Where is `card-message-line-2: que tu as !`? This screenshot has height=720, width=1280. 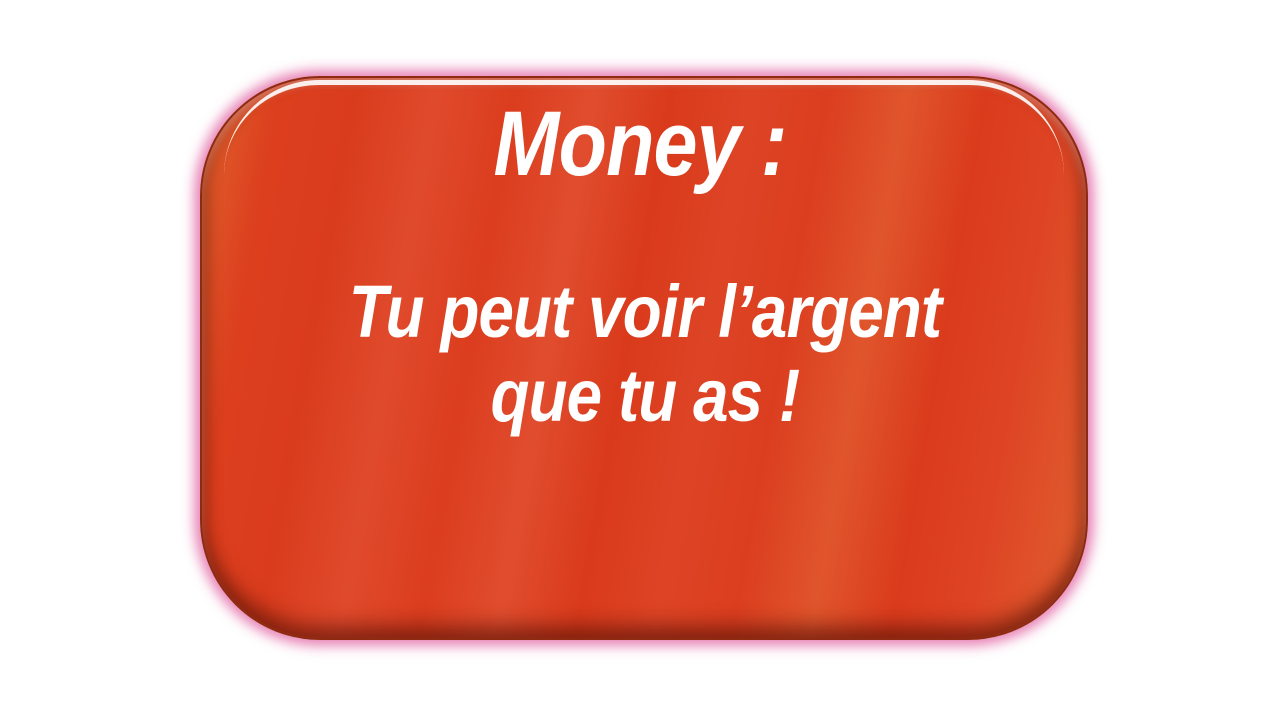
card-message-line-2: que tu as ! is located at coordinates (645, 395).